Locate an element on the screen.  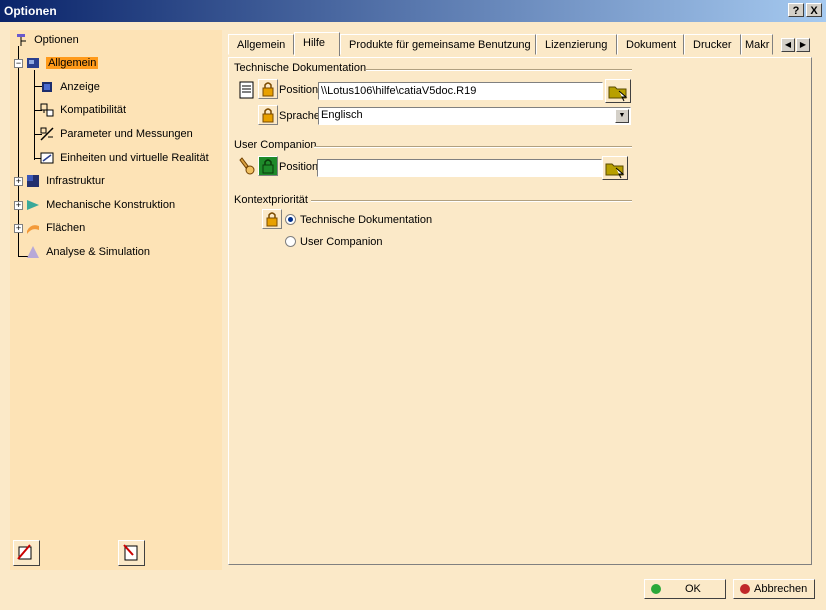
analysis-simulation-icon is located at coordinates (33, 252).